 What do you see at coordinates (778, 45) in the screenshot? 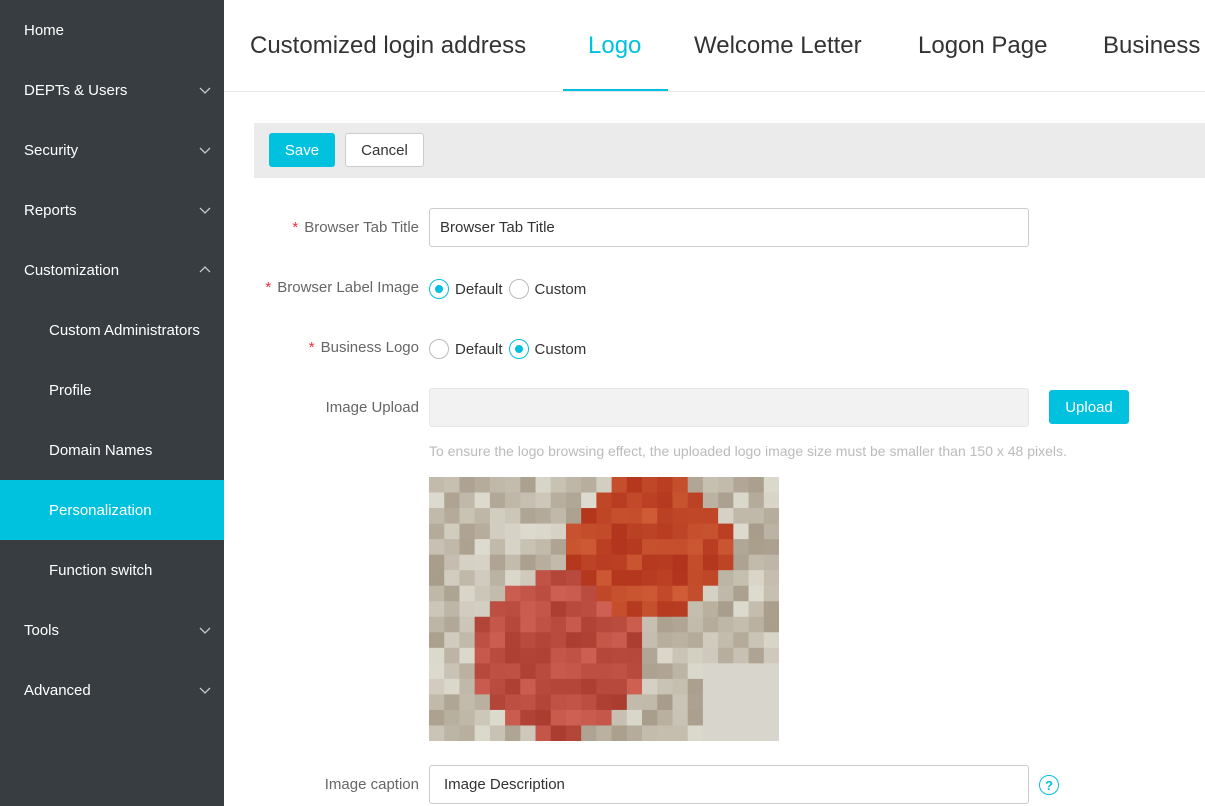
I see `tab-welcome-letter: Welcome Letter` at bounding box center [778, 45].